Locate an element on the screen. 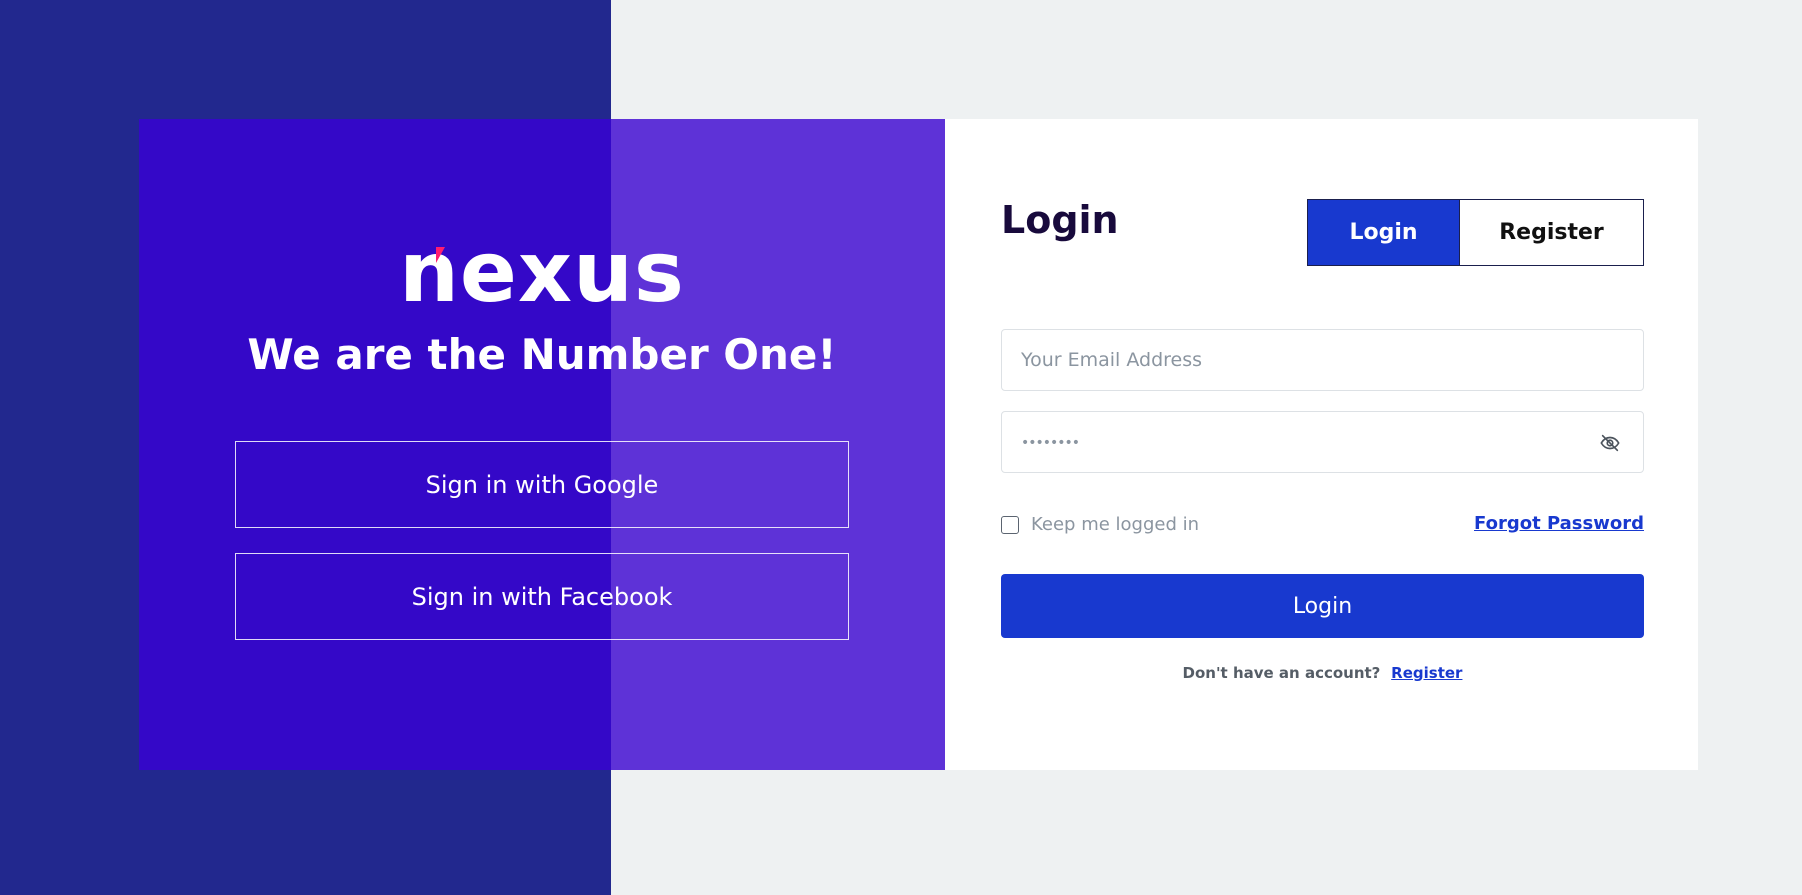  page-title: Login is located at coordinates (1060, 220).